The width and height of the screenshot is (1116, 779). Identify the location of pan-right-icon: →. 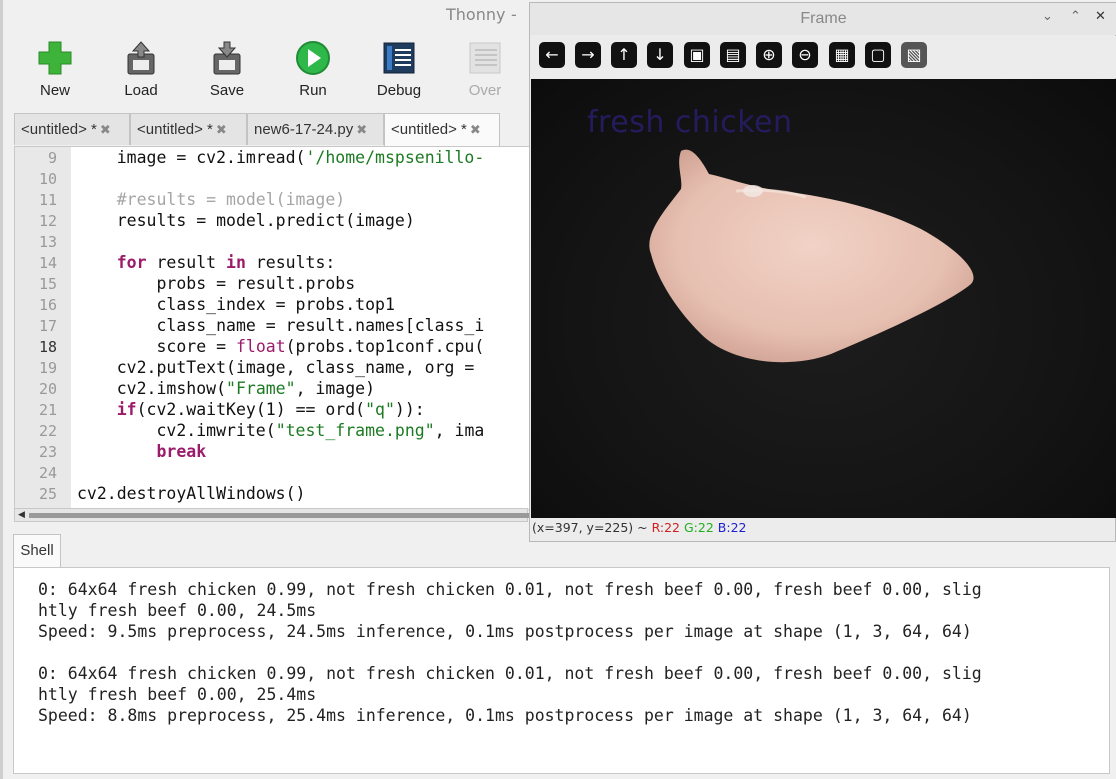
(588, 55).